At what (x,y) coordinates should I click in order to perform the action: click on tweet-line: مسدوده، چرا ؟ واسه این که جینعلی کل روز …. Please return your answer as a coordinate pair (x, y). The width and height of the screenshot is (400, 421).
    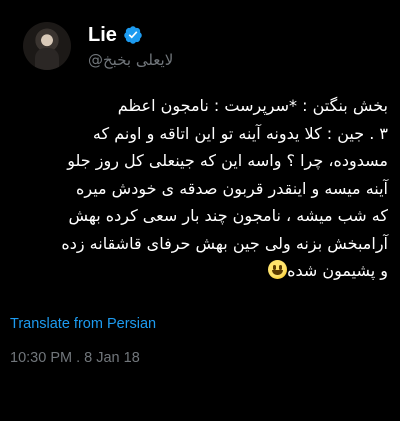
    Looking at the image, I should click on (227, 160).